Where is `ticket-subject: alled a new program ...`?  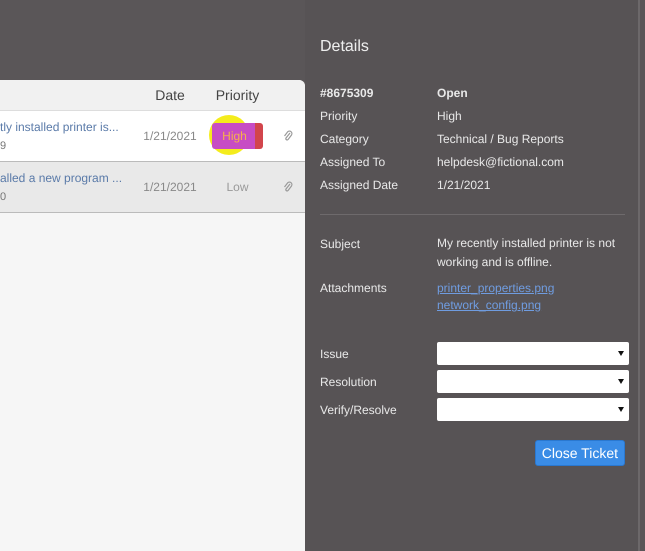
ticket-subject: alled a new program ... is located at coordinates (62, 178).